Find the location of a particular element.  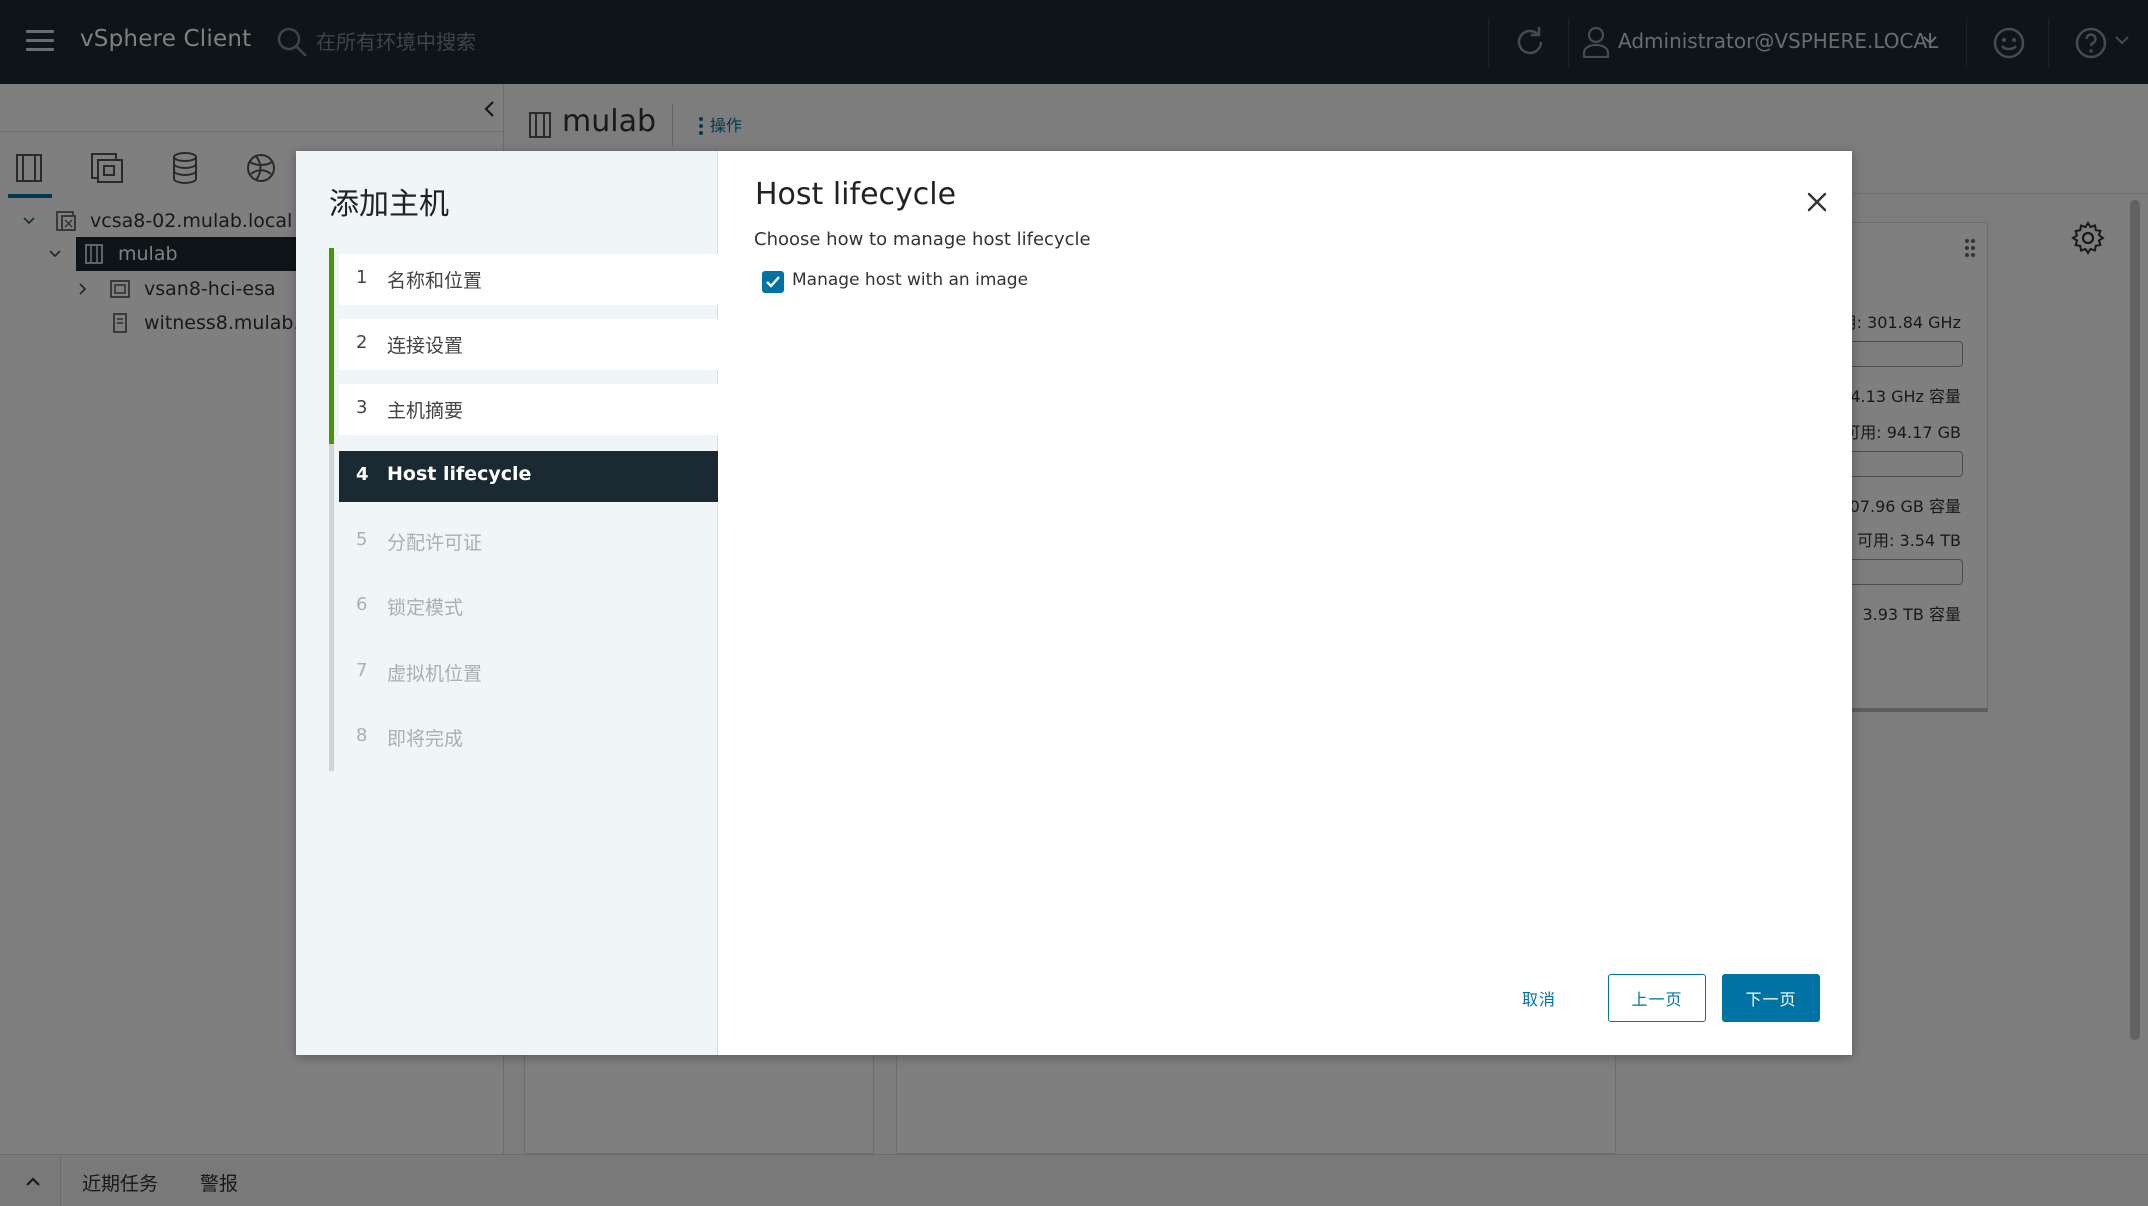

step-subtitle: Choose how to manage host lifecycle is located at coordinates (922, 239).